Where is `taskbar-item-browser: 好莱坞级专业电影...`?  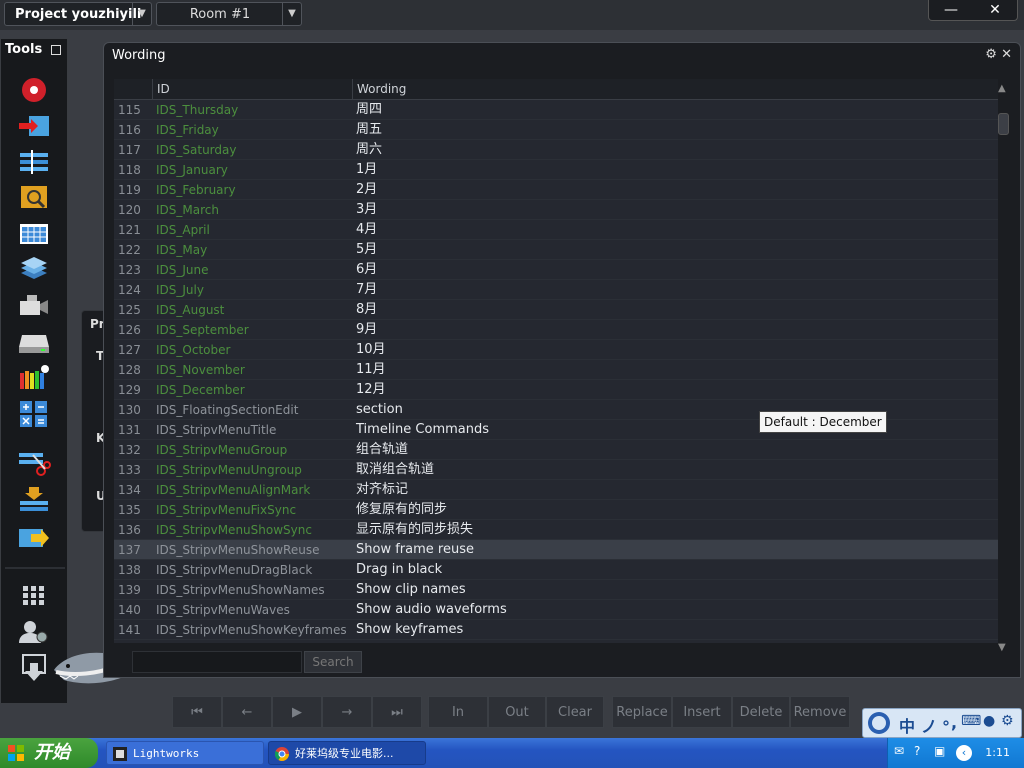 taskbar-item-browser: 好莱坞级专业电影... is located at coordinates (347, 753).